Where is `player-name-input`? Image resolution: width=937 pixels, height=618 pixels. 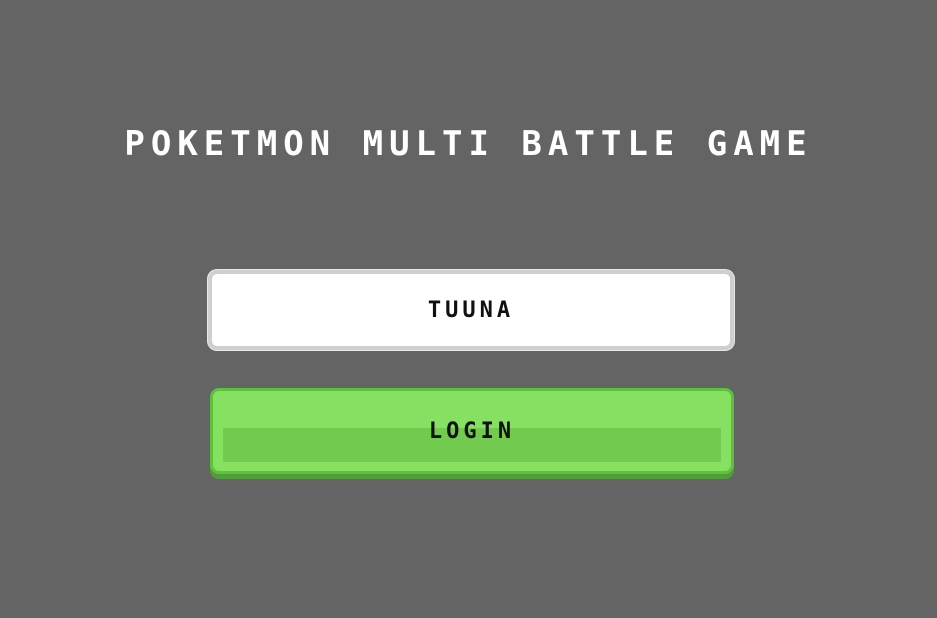 player-name-input is located at coordinates (471, 310).